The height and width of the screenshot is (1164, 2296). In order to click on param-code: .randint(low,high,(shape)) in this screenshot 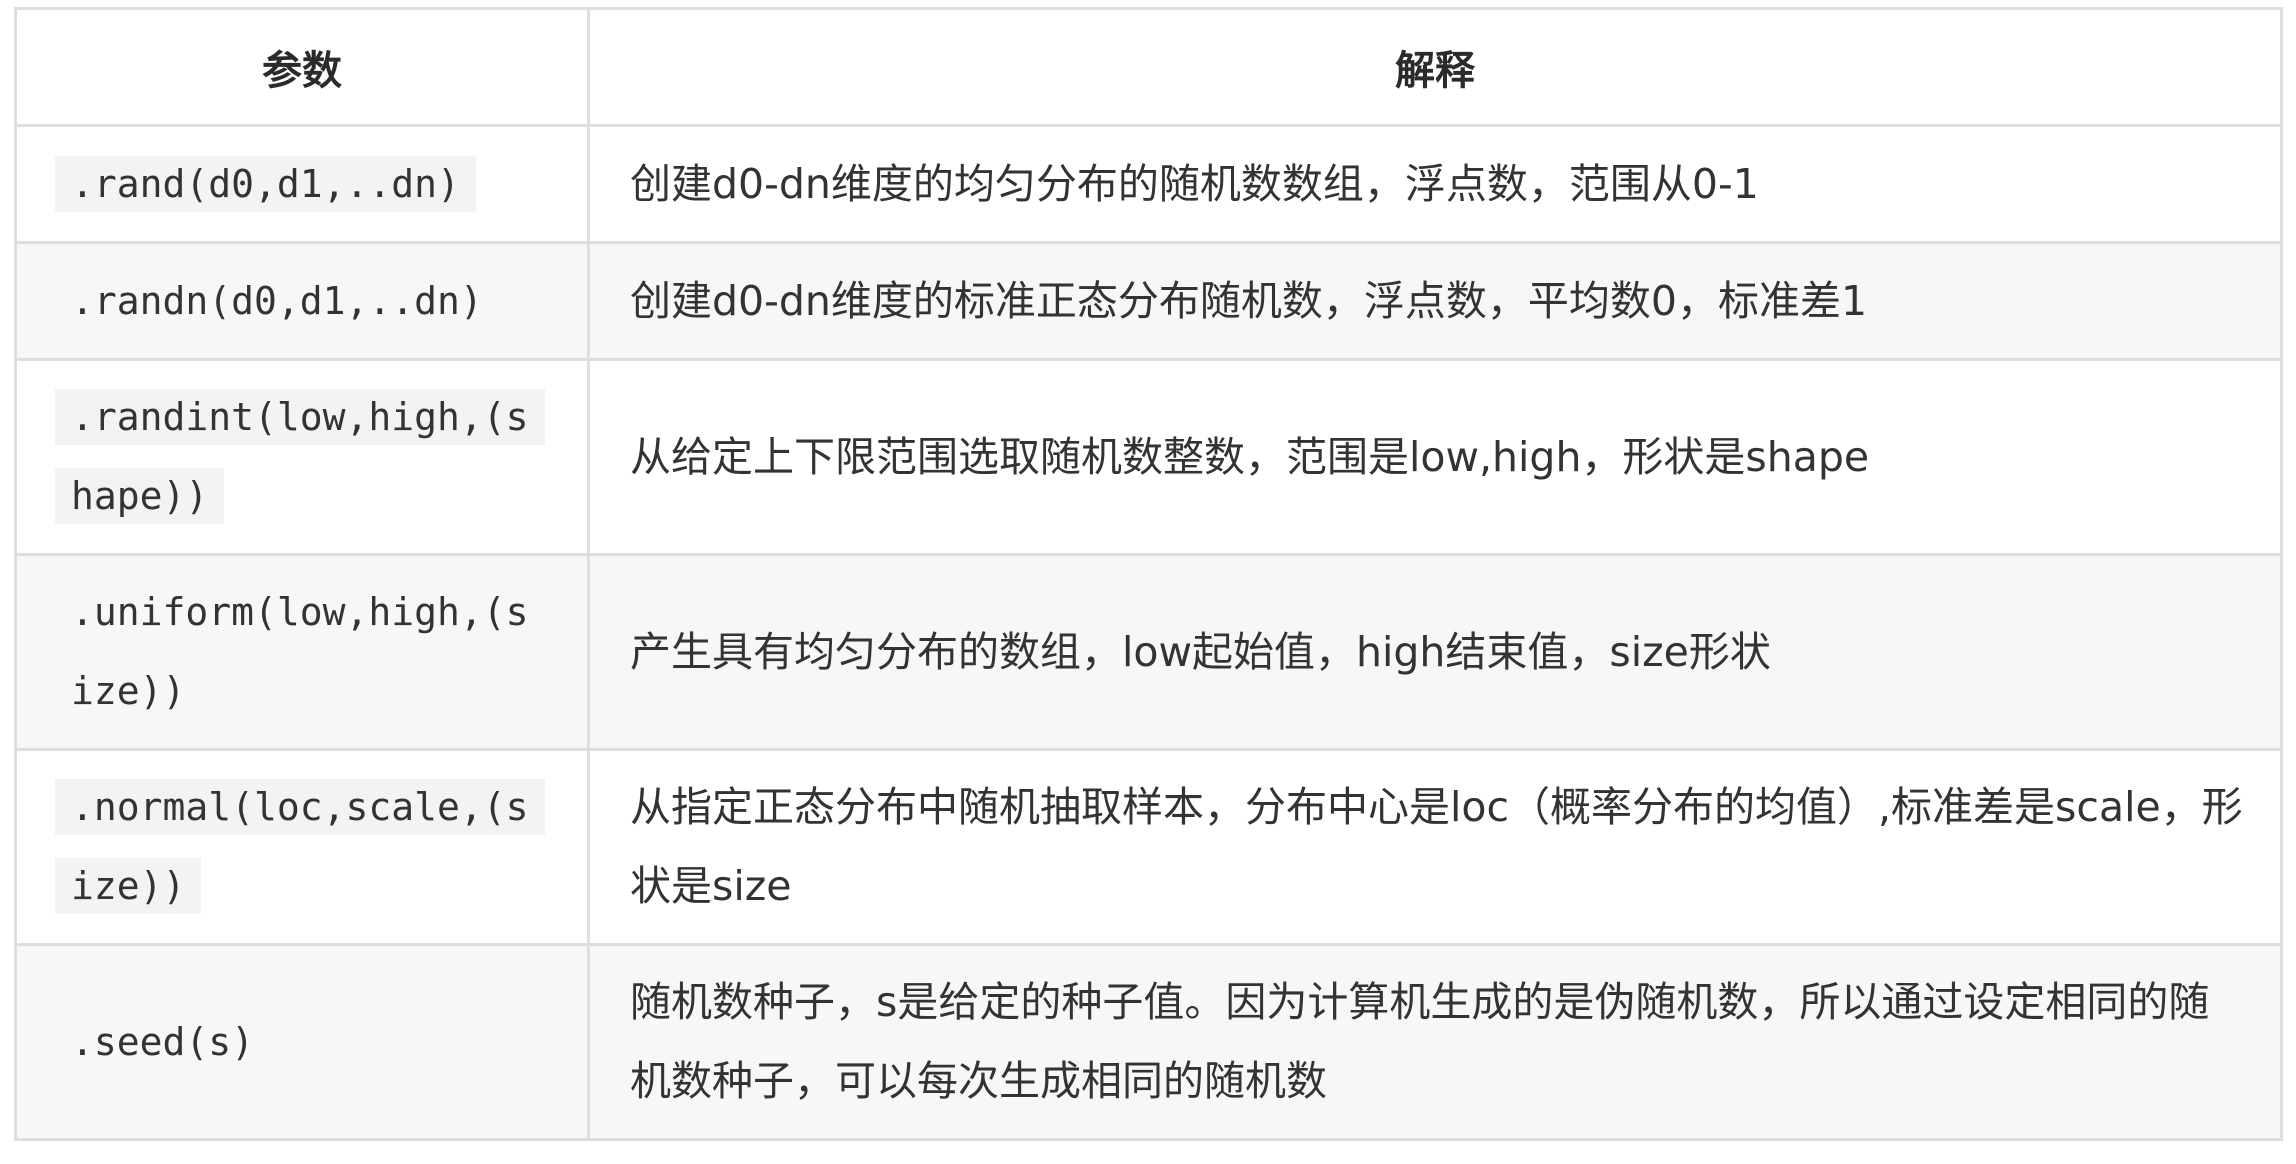, I will do `click(300, 456)`.